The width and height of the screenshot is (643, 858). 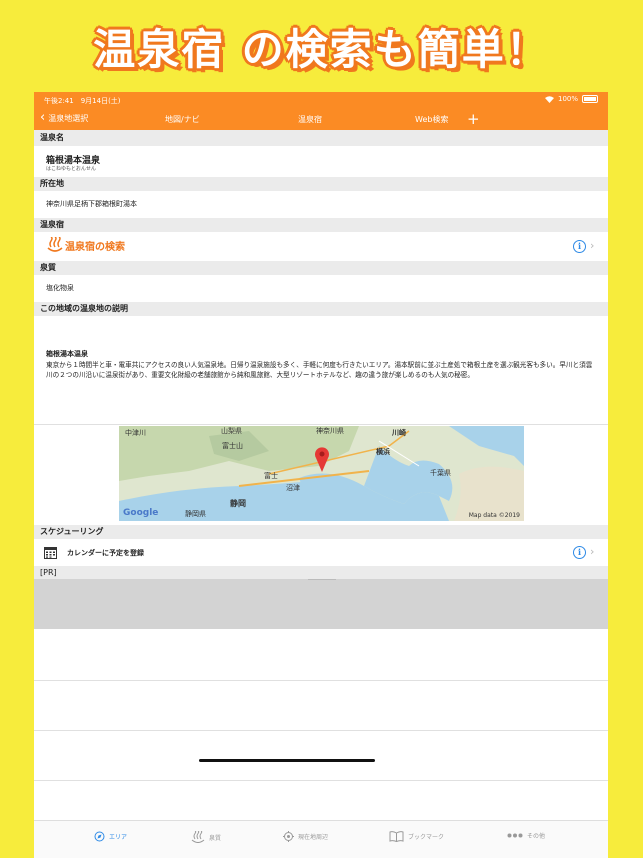 I want to click on banner-title: 温泉宿 の検索も簡単！, so click(x=321, y=49).